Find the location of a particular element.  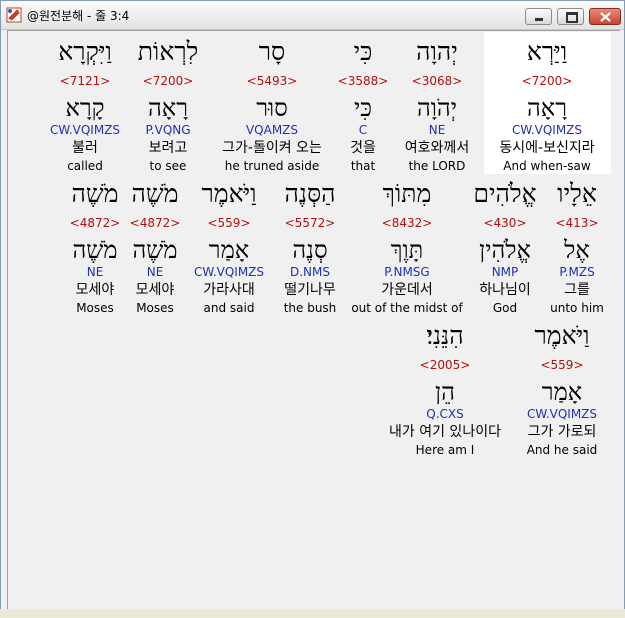

lemma: רָאָה is located at coordinates (547, 108).